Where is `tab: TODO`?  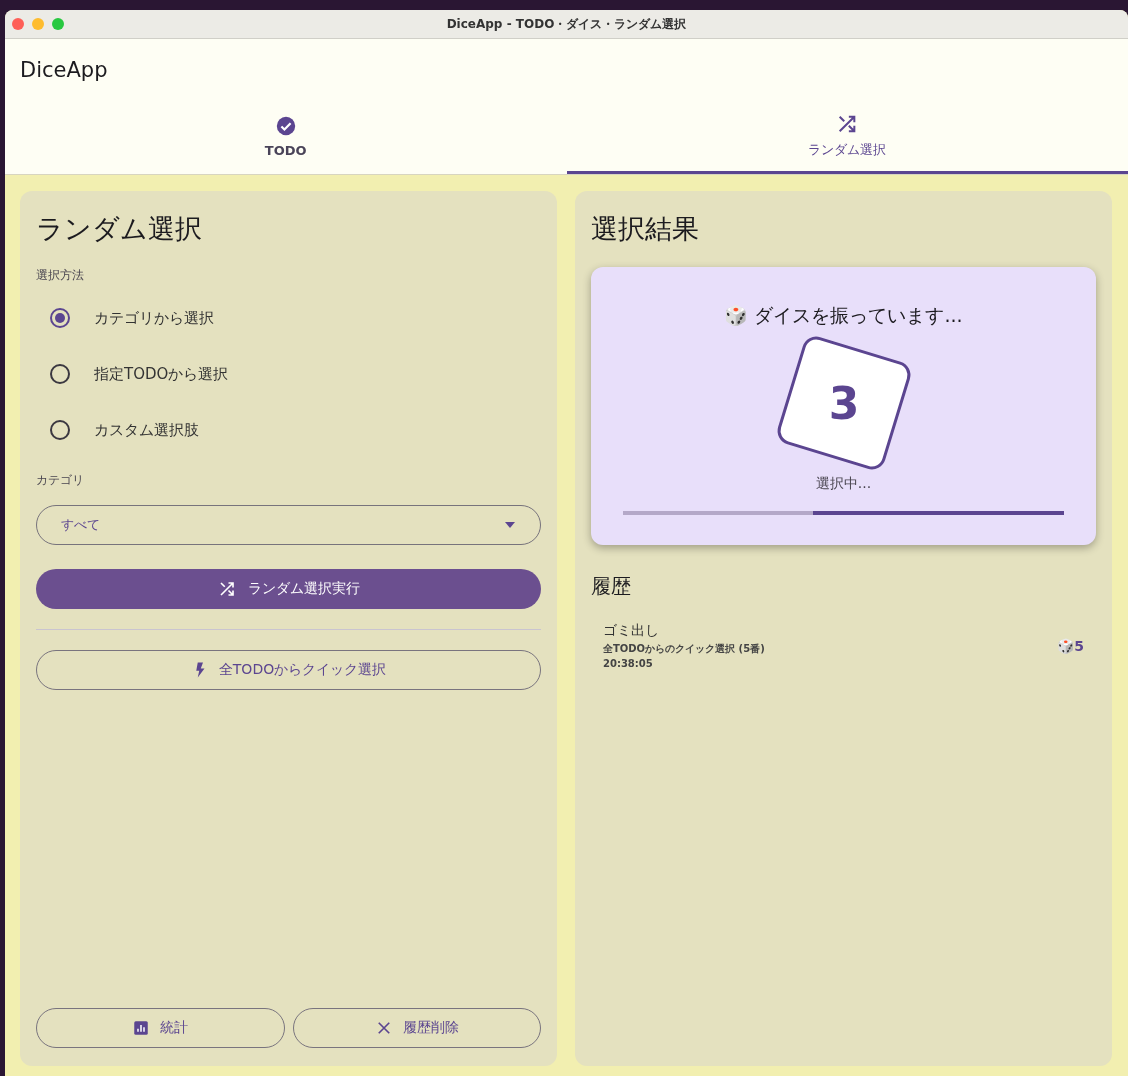
tab: TODO is located at coordinates (286, 137).